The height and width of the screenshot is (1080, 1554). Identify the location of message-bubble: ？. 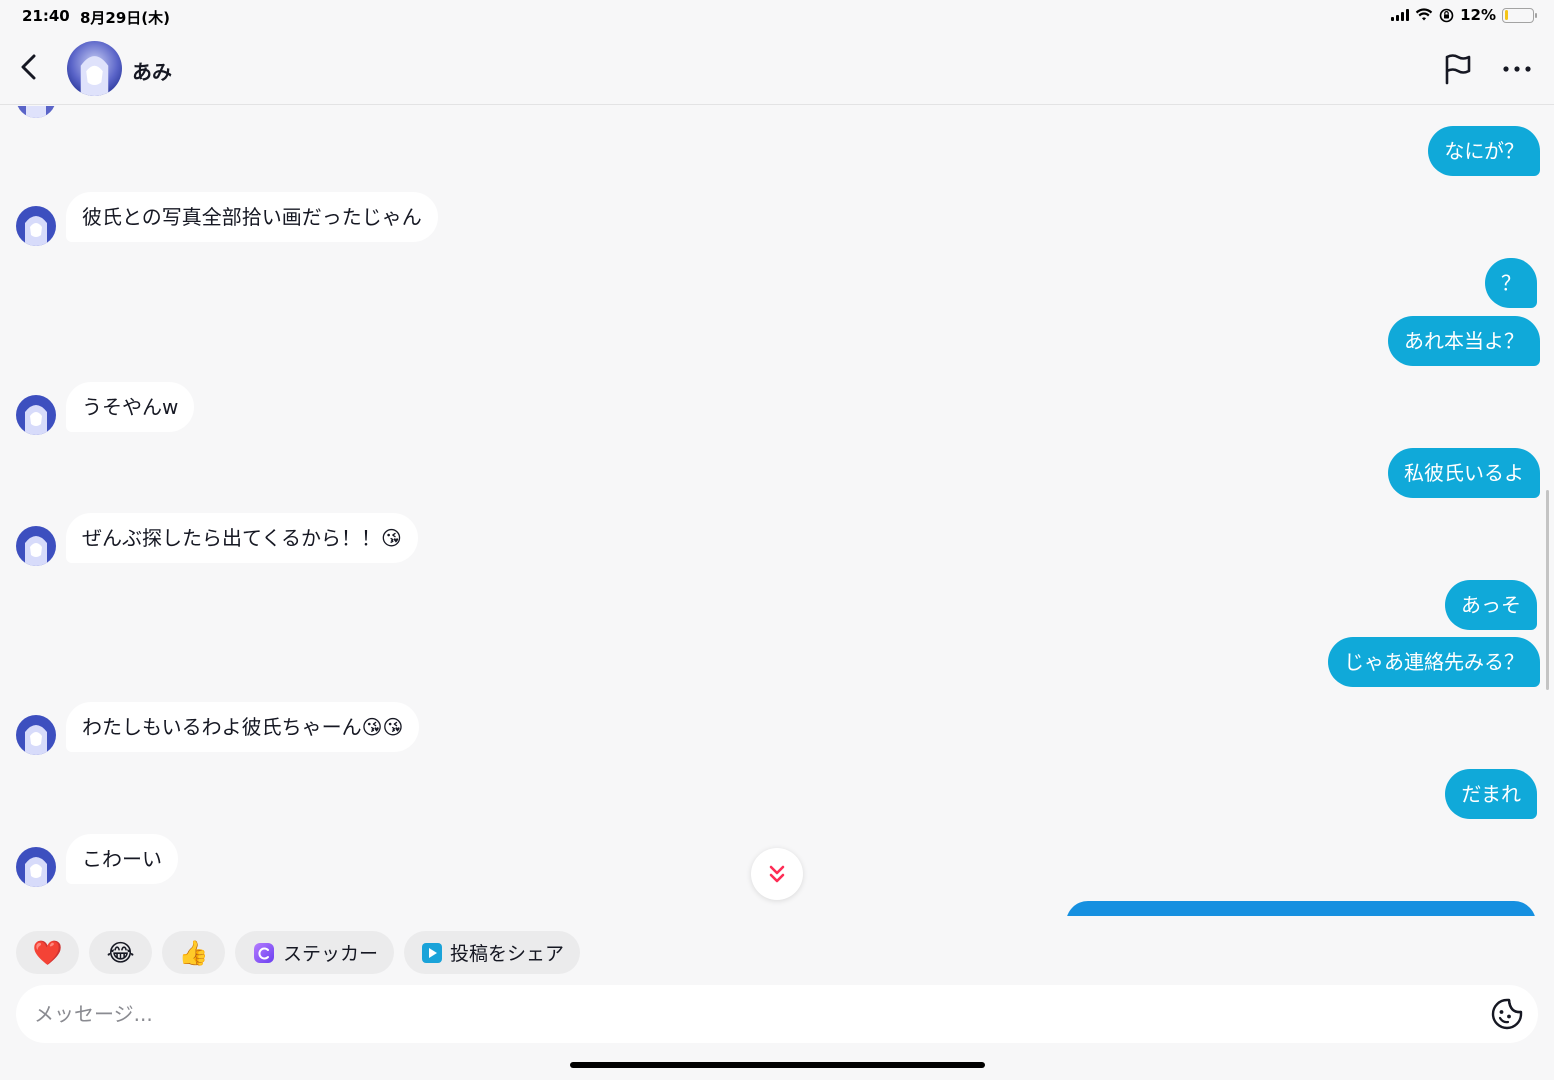
(1511, 283).